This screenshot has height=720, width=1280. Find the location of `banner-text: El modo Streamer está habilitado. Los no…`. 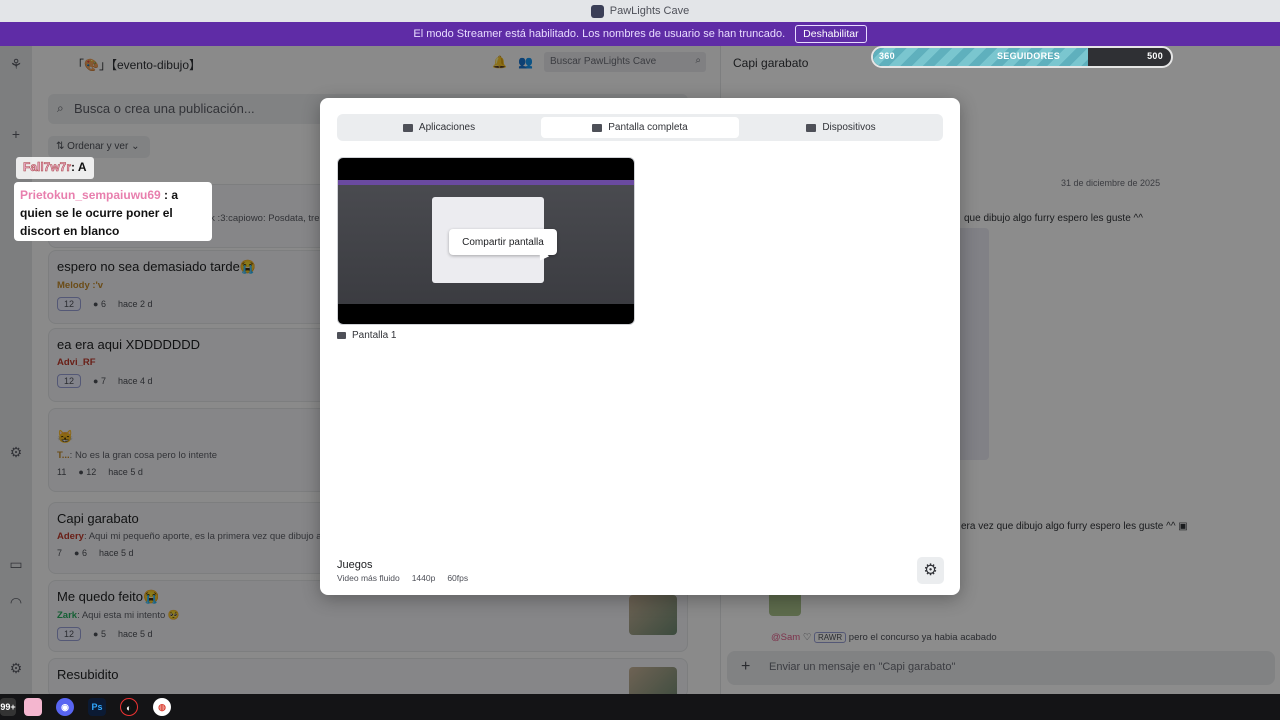

banner-text: El modo Streamer está habilitado. Los no… is located at coordinates (599, 34).